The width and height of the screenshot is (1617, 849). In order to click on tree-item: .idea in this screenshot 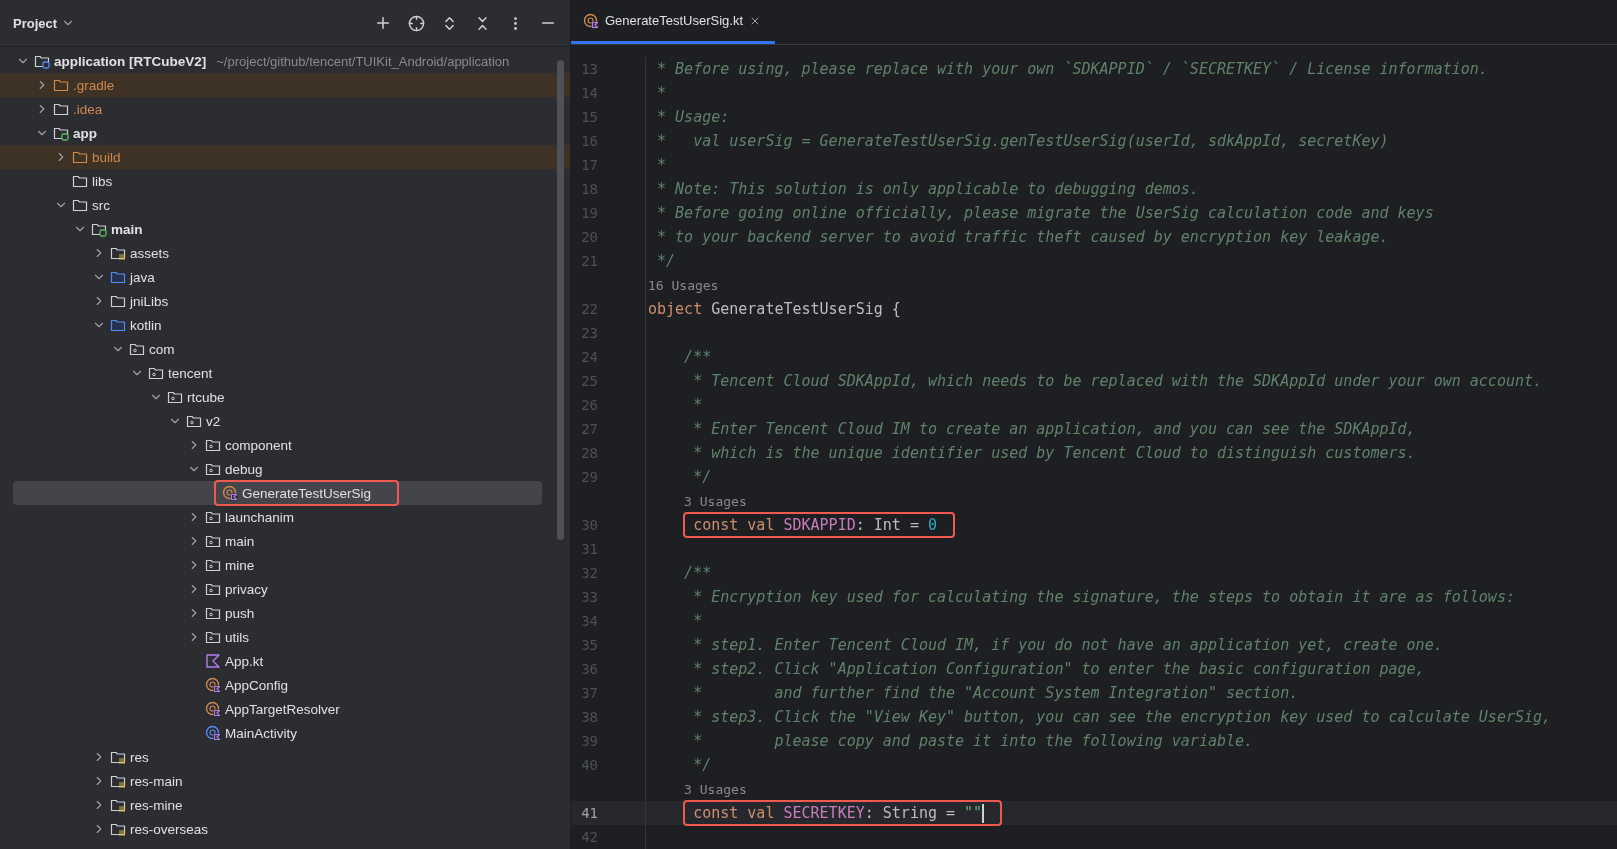, I will do `click(88, 109)`.